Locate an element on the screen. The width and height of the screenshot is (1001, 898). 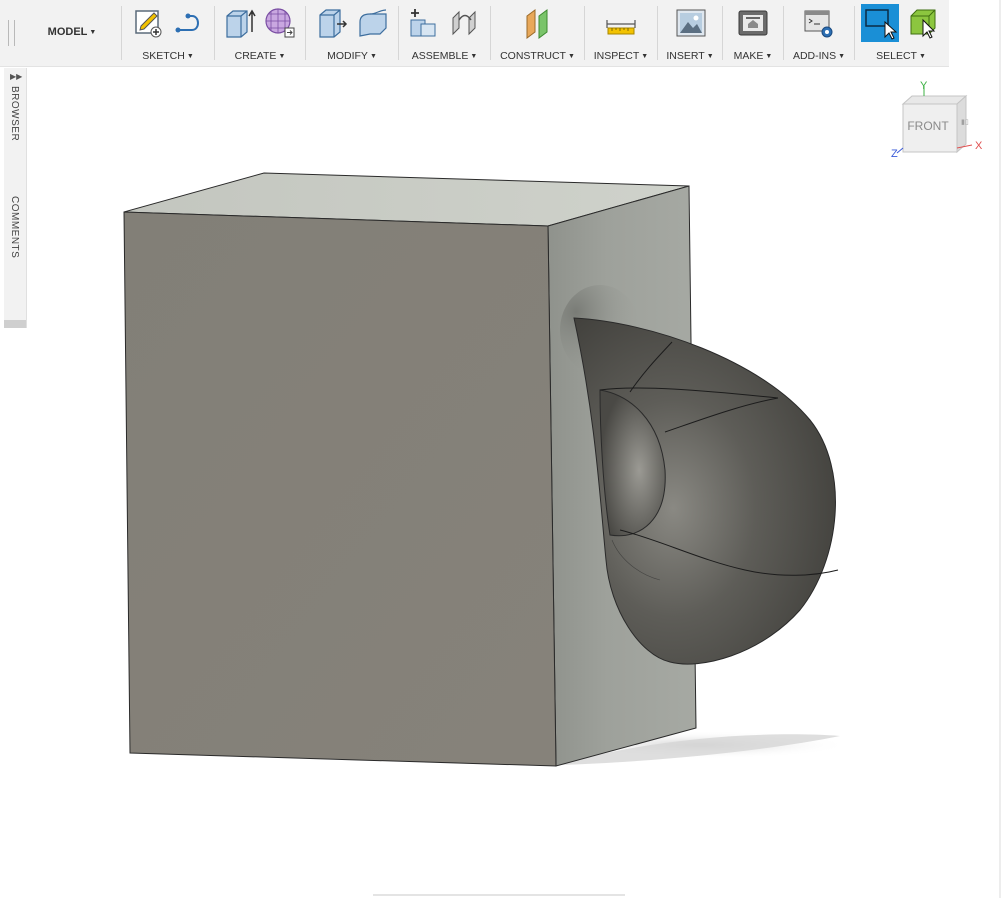
select-window-icon is located at coordinates (880, 23).